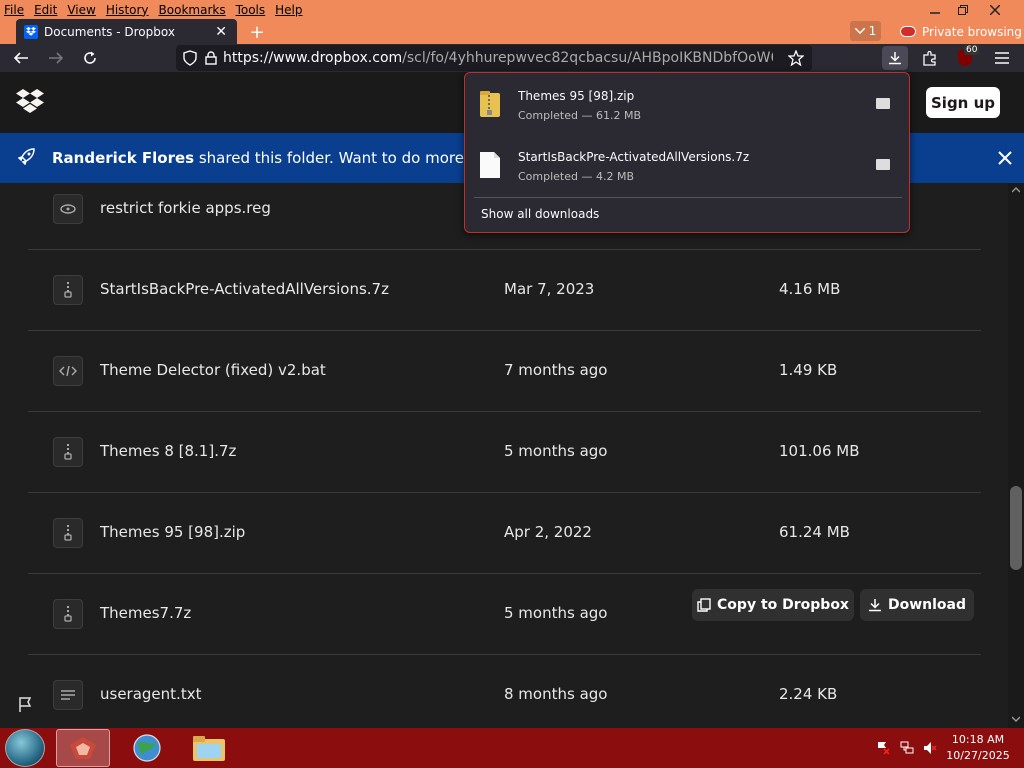 This screenshot has height=768, width=1024. Describe the element at coordinates (127, 10) in the screenshot. I see `menu-history: History` at that location.